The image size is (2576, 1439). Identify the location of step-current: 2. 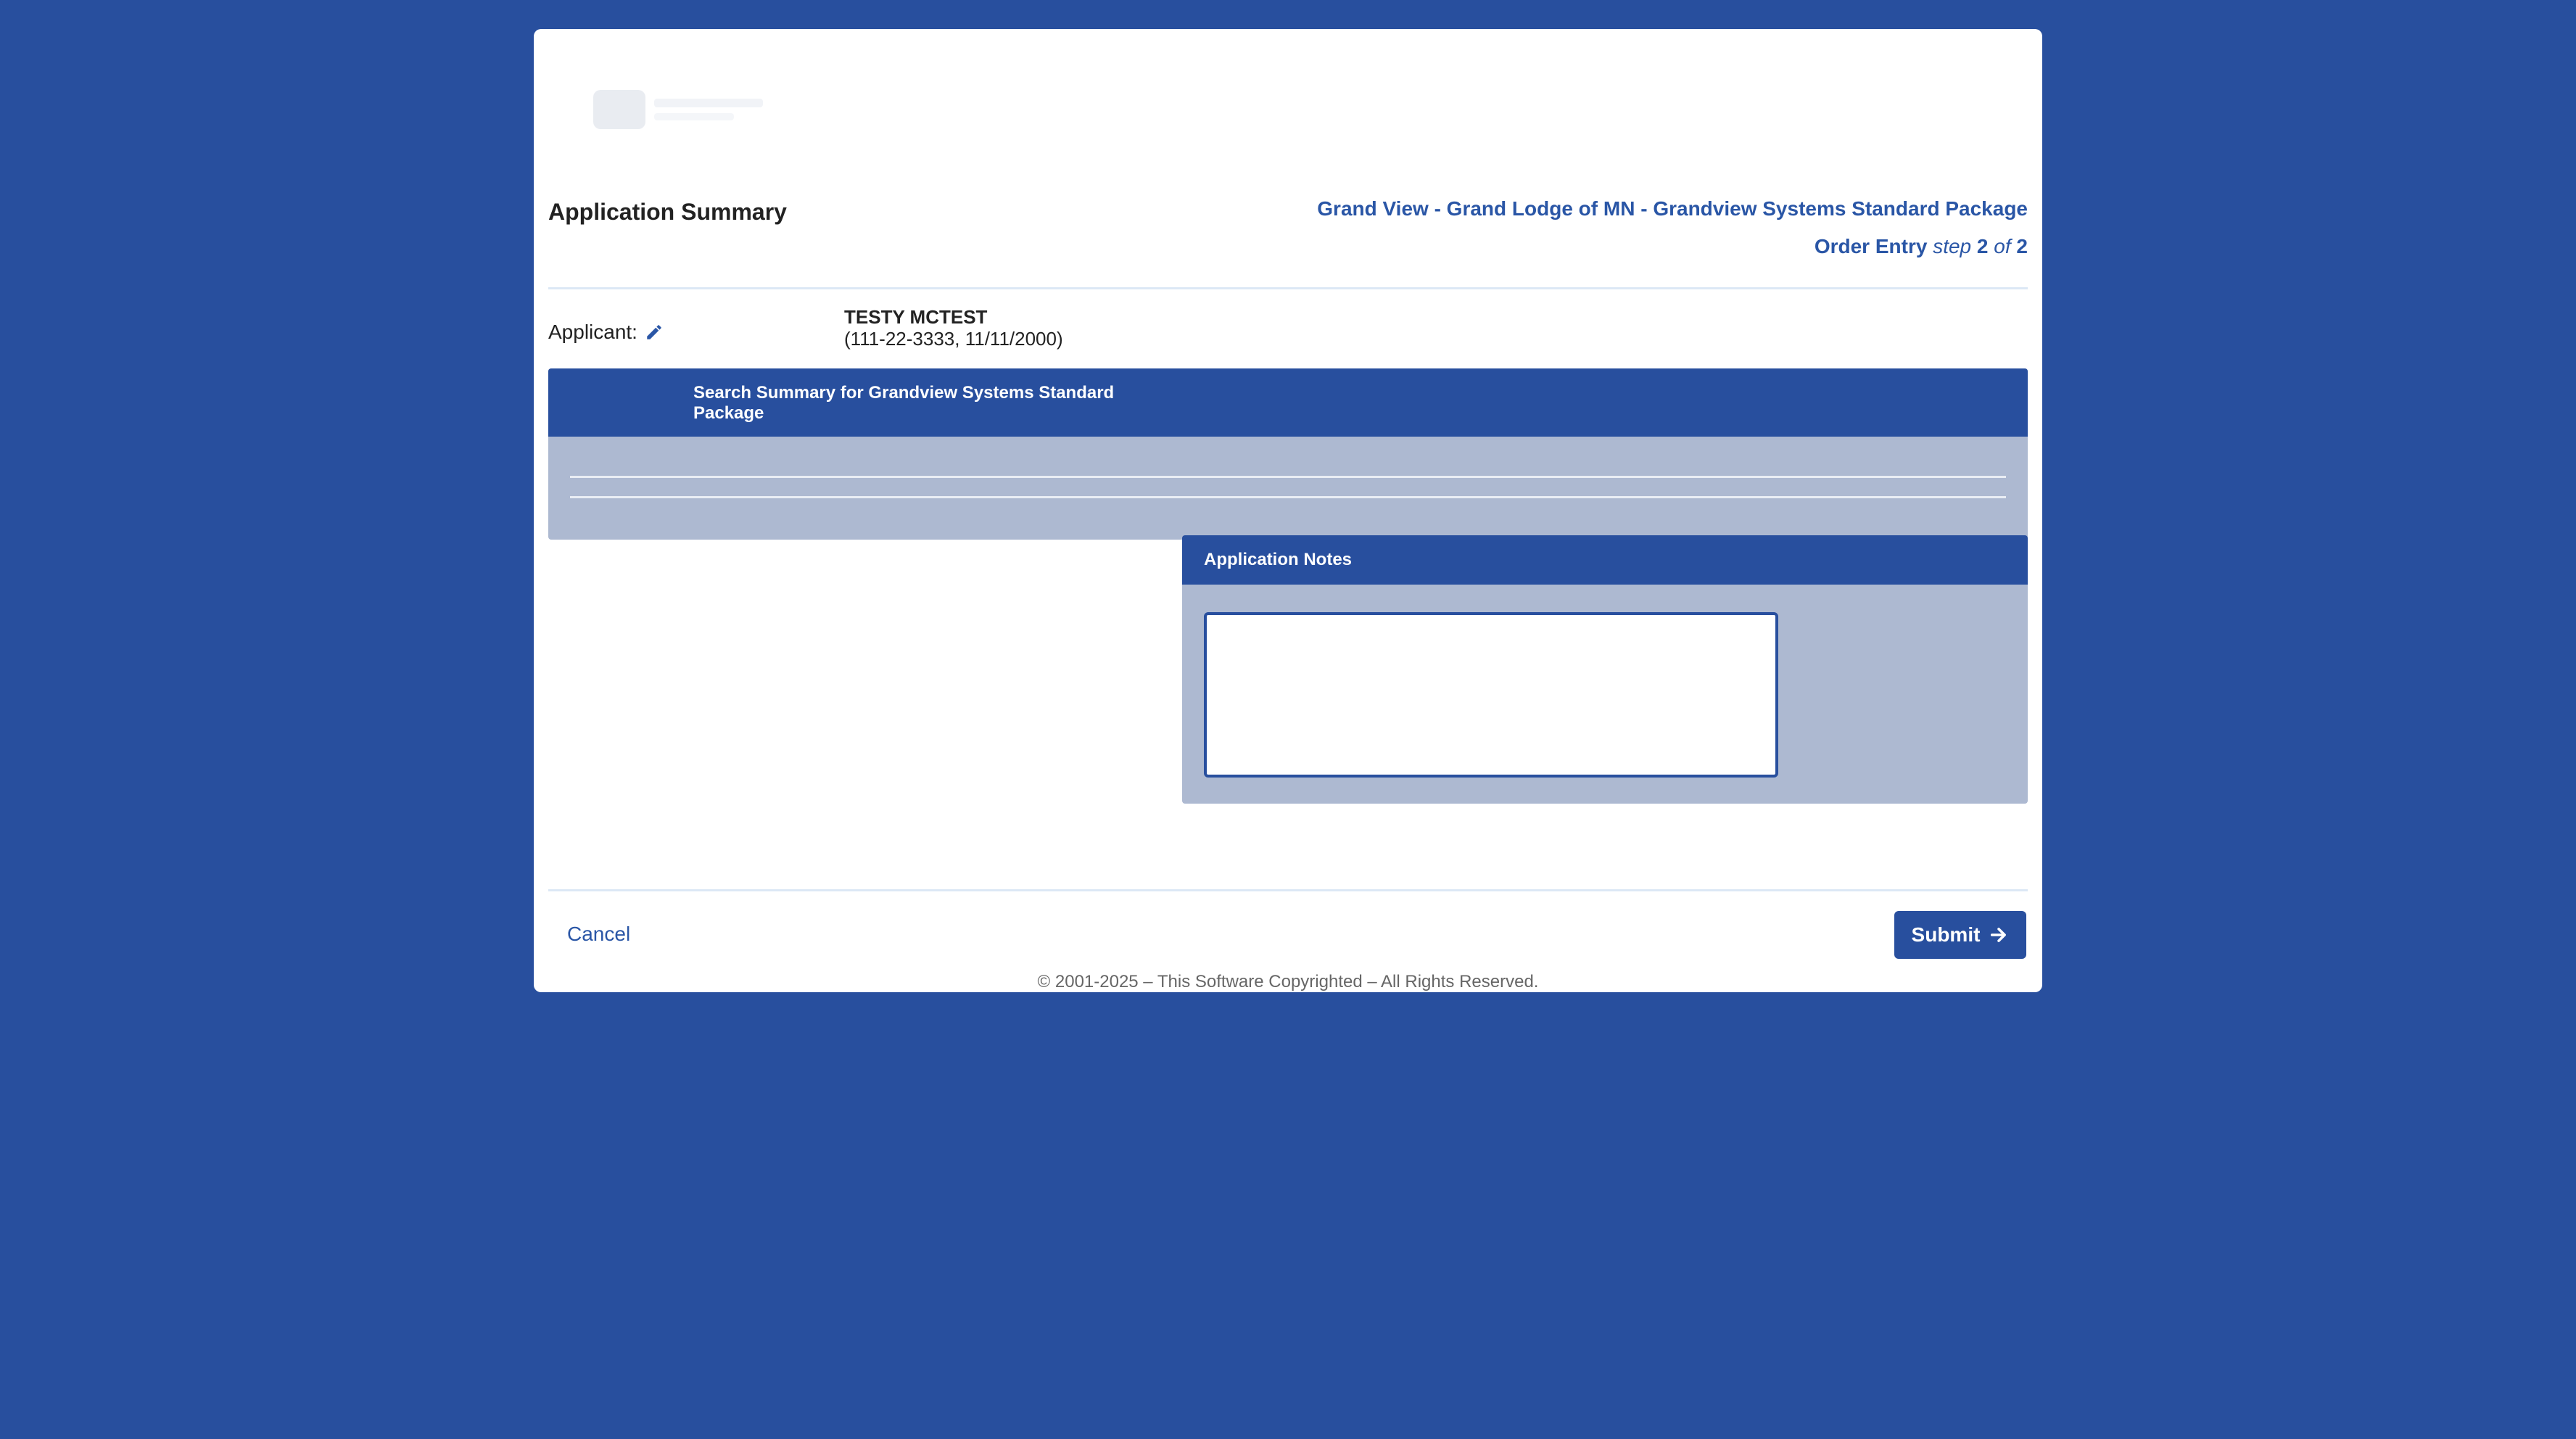
(1982, 246).